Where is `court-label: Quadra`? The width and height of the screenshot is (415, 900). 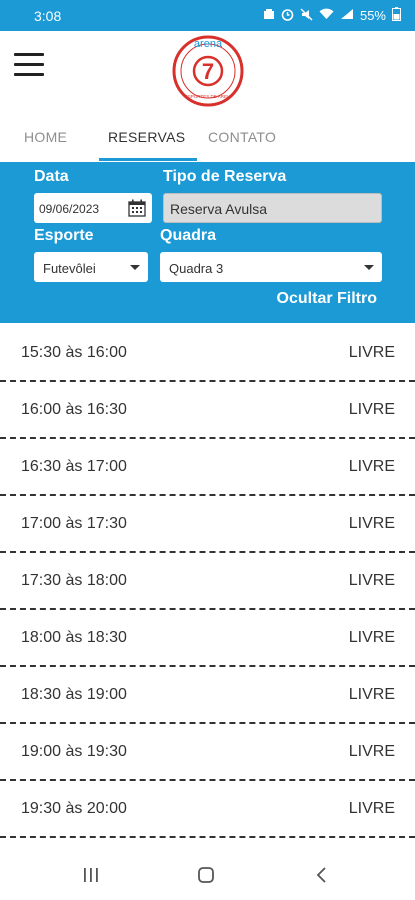
court-label: Quadra is located at coordinates (188, 235).